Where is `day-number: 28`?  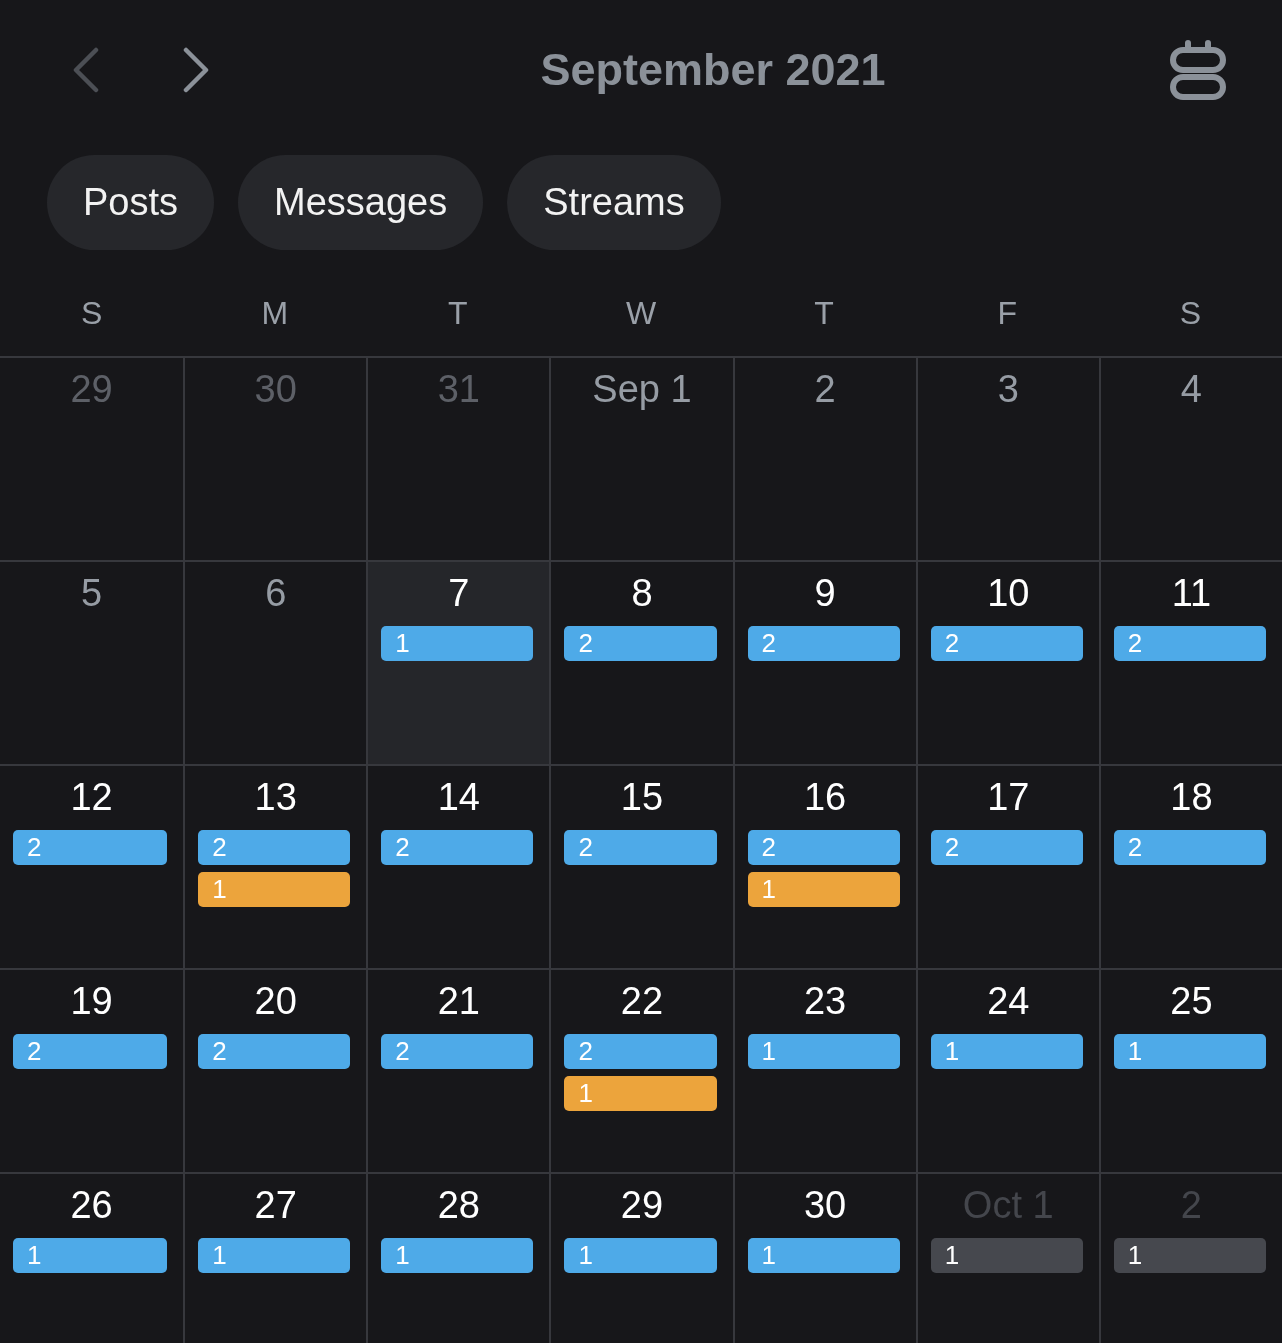 day-number: 28 is located at coordinates (458, 1205).